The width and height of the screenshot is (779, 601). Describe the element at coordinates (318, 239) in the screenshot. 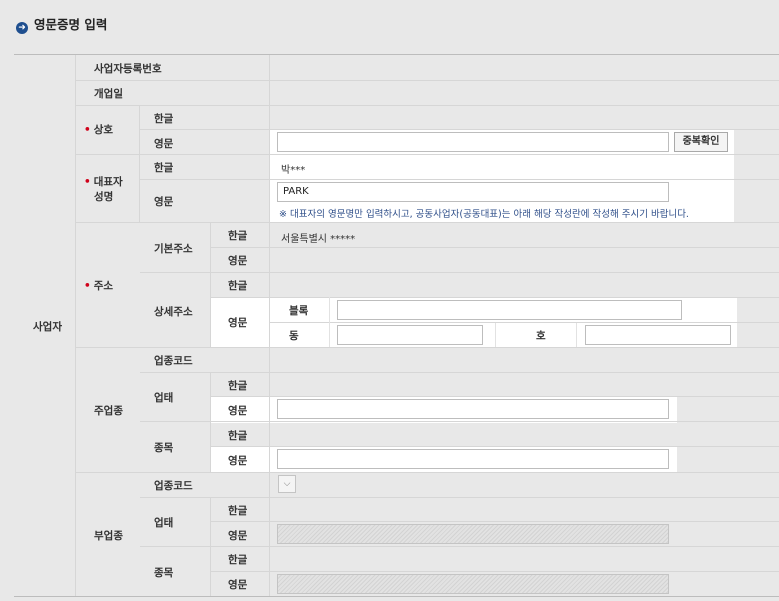

I see `basic-addr-ko-value: 서울특별시 *****` at that location.